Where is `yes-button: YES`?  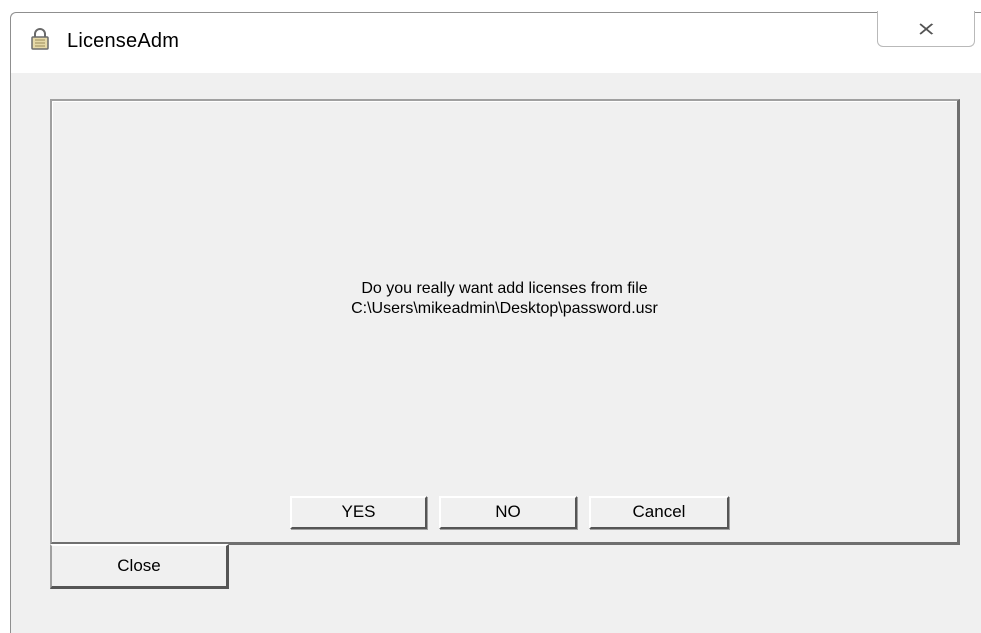
yes-button: YES is located at coordinates (358, 512).